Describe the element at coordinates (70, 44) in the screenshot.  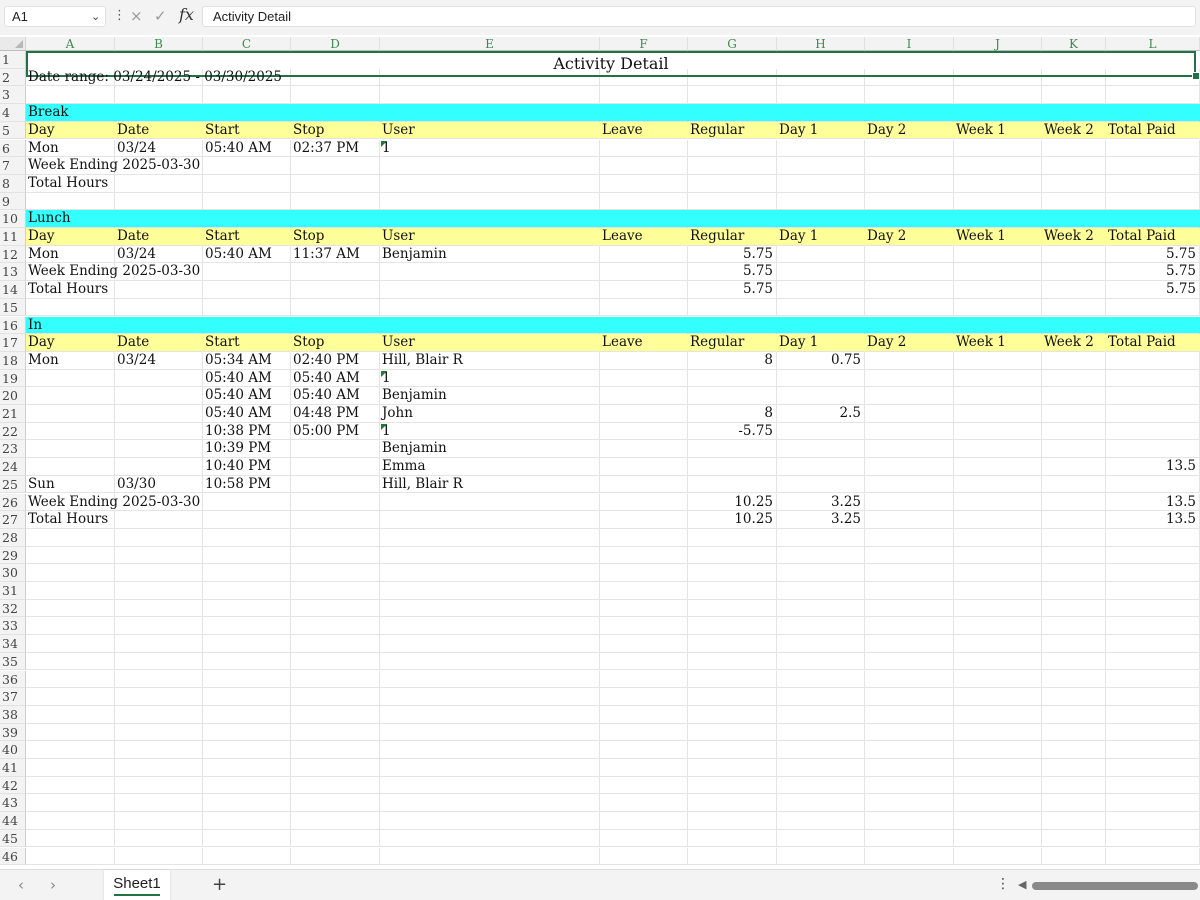
I see `column-header-a: A` at that location.